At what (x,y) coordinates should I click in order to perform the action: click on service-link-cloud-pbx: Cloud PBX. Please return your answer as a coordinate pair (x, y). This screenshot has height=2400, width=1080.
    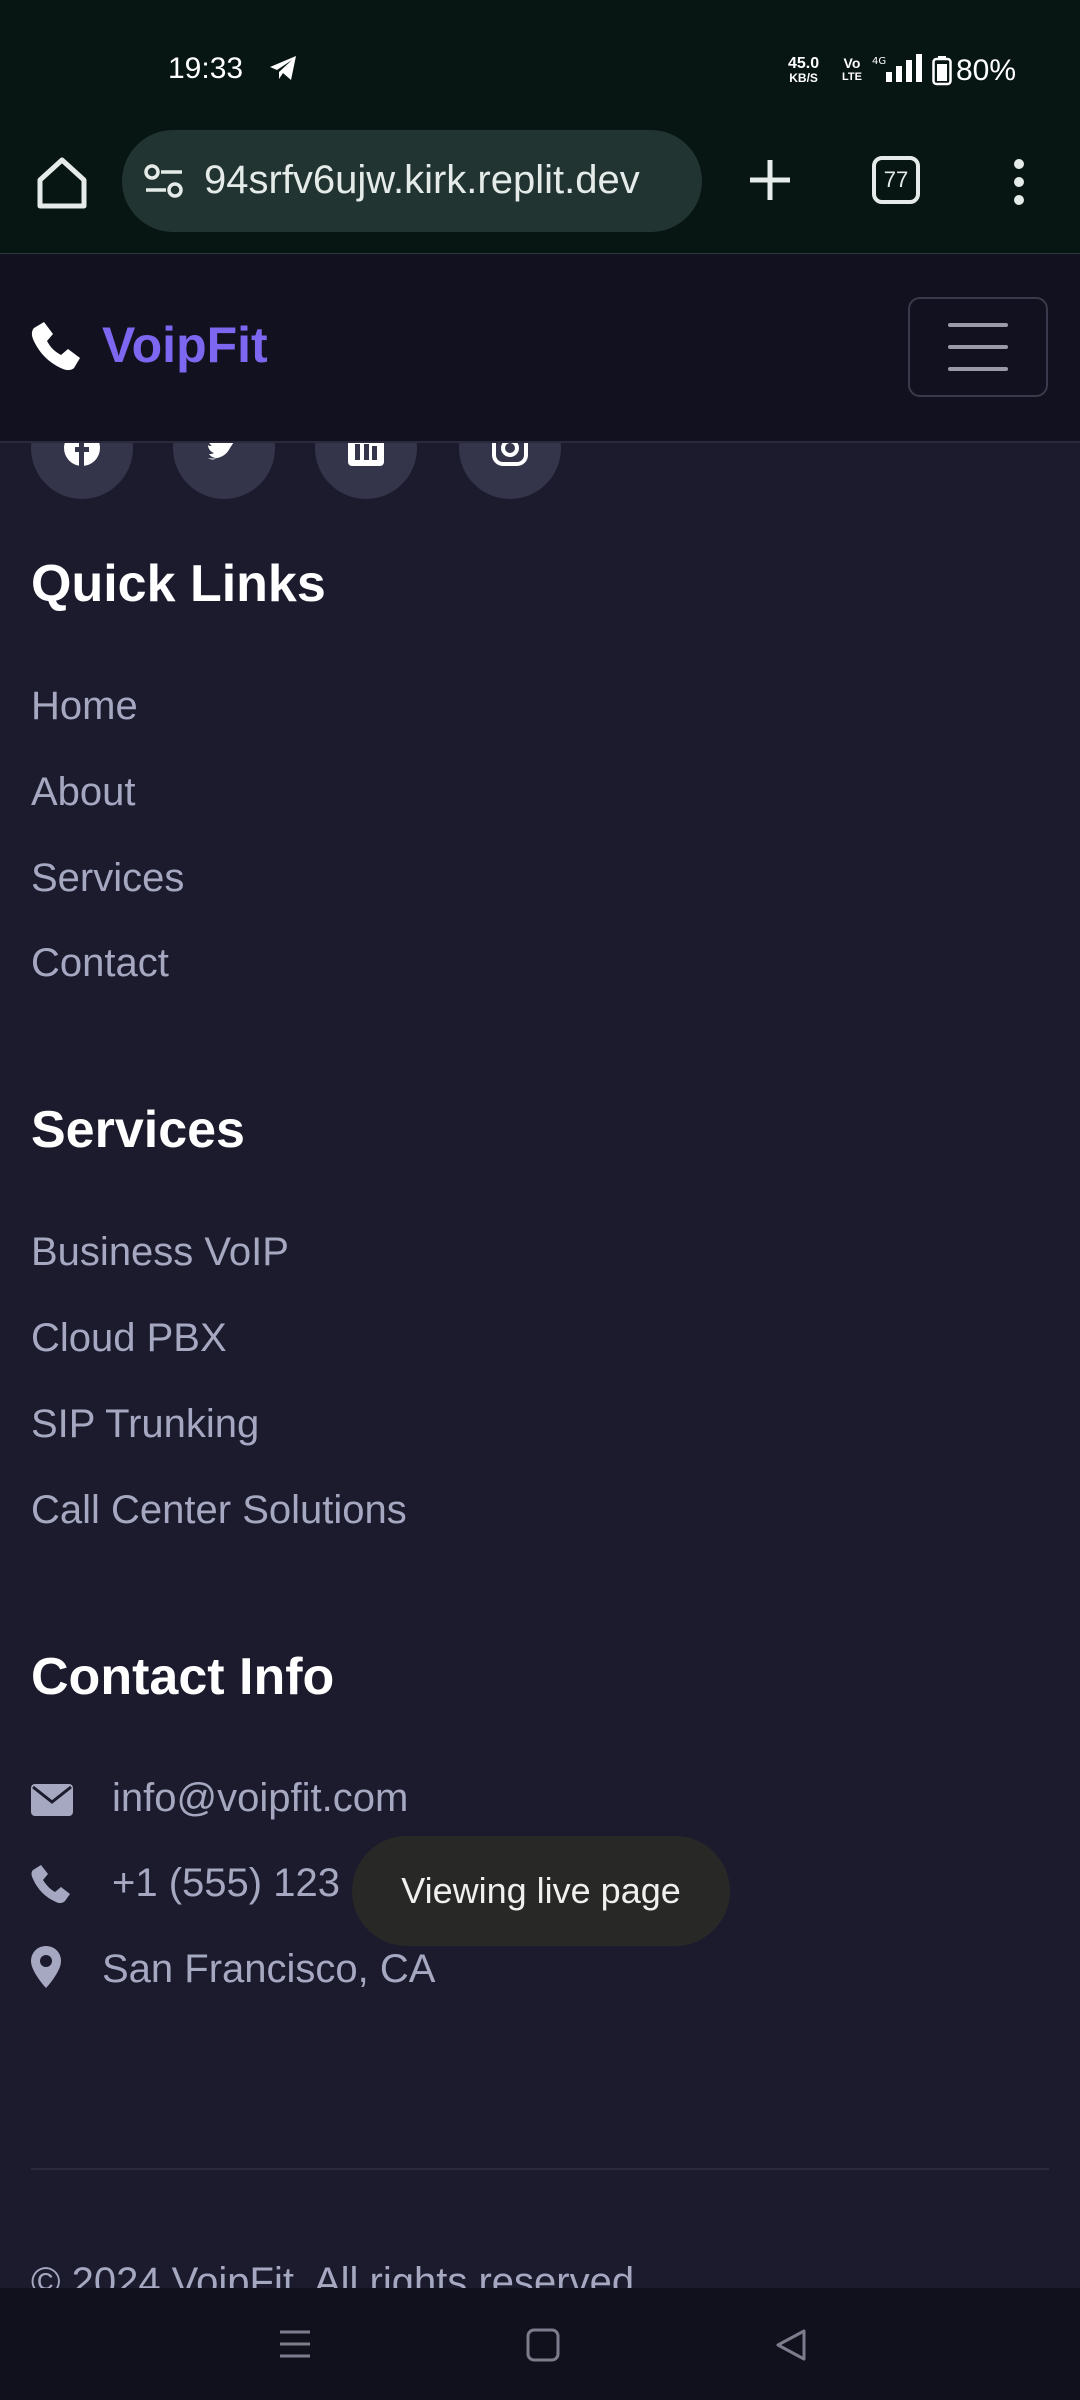
    Looking at the image, I should click on (129, 1338).